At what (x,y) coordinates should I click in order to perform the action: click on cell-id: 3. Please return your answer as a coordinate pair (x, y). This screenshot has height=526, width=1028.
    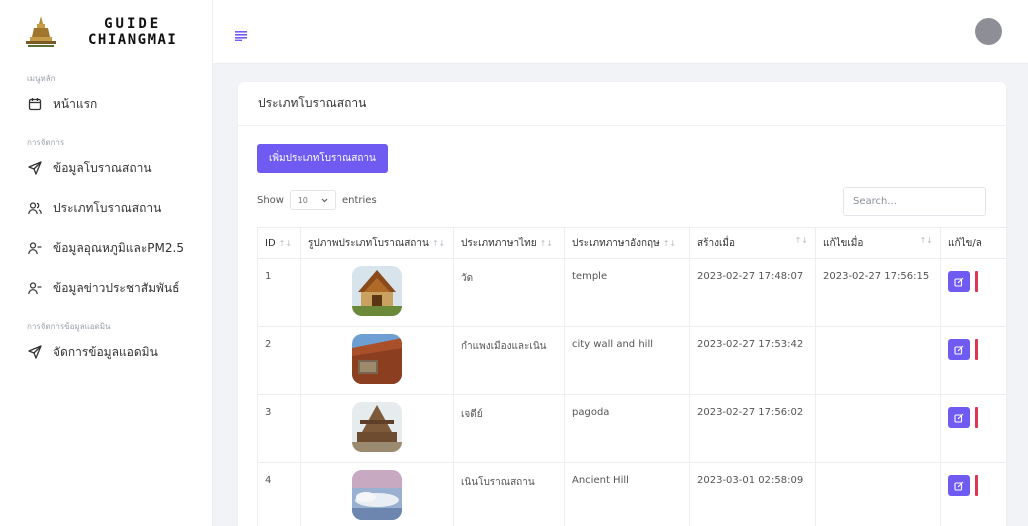
    Looking at the image, I should click on (279, 428).